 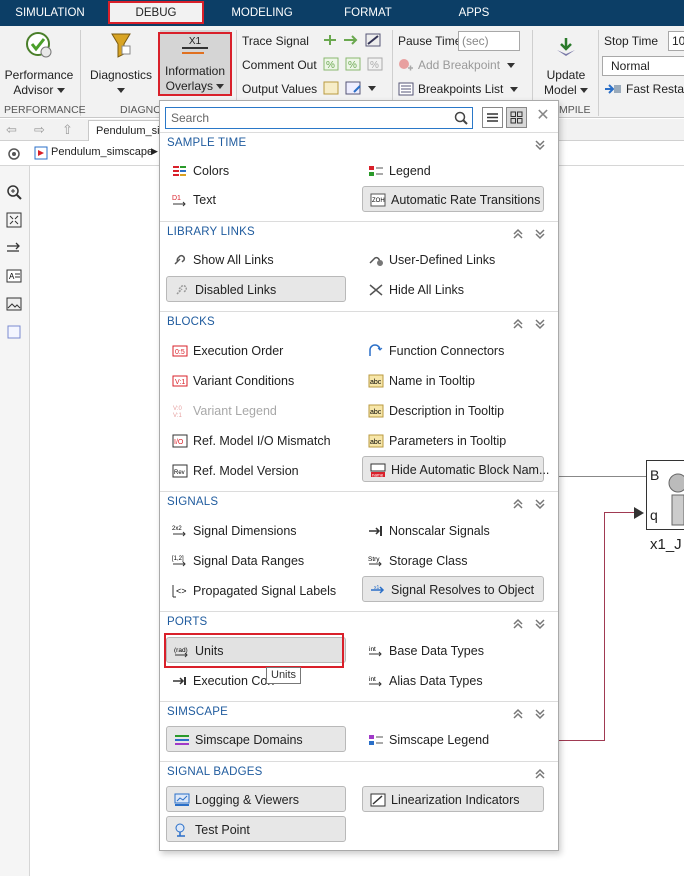 I want to click on section-title: PORTS, so click(x=187, y=622).